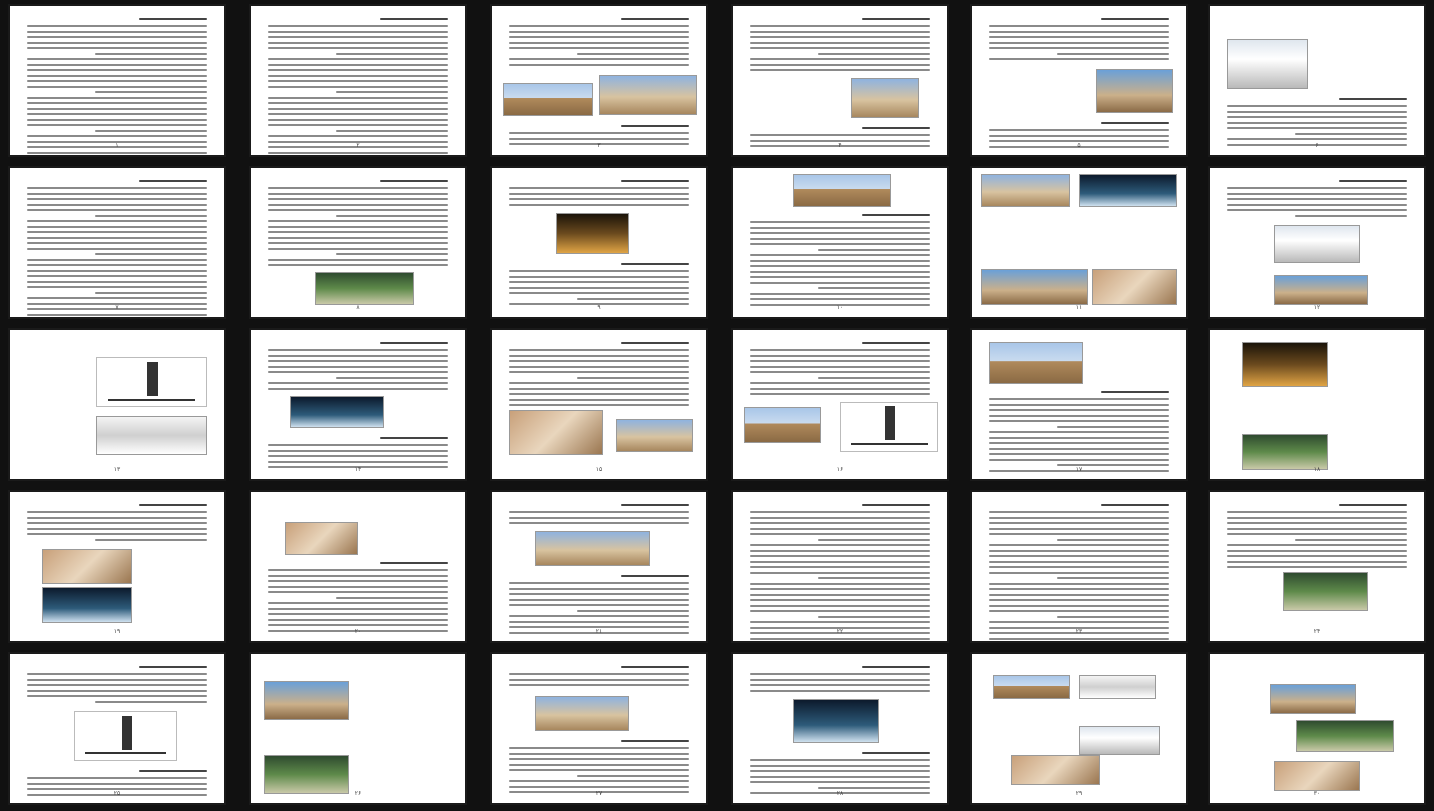 The height and width of the screenshot is (811, 1434). Describe the element at coordinates (599, 631) in the screenshot. I see `page-number: ۲۱` at that location.